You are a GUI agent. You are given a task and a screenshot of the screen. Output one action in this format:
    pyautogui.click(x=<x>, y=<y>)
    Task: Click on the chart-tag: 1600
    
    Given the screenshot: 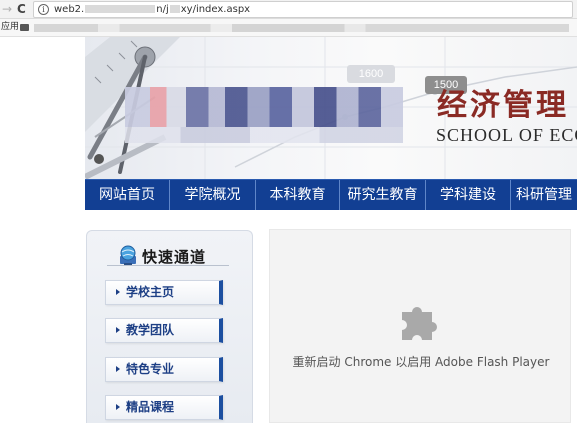 What is the action you would take?
    pyautogui.click(x=371, y=74)
    